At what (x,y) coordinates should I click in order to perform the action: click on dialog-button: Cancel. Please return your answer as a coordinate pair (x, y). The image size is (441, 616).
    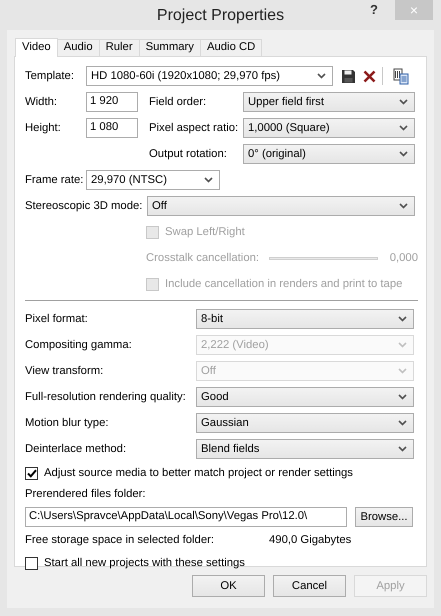
    Looking at the image, I should click on (309, 586).